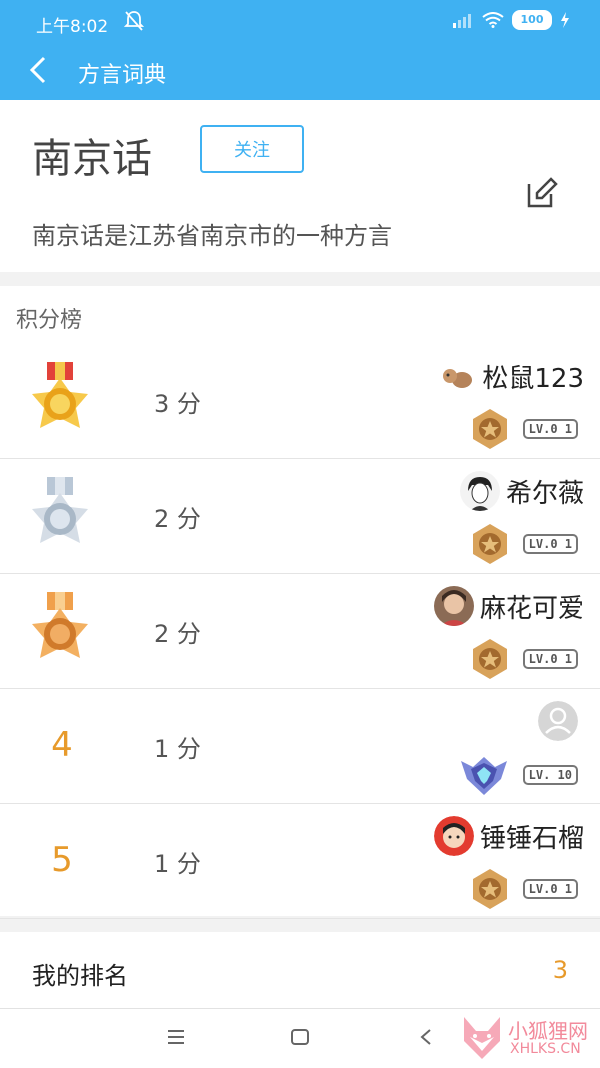 The width and height of the screenshot is (600, 1068). Describe the element at coordinates (558, 721) in the screenshot. I see `default-avatar-icon` at that location.